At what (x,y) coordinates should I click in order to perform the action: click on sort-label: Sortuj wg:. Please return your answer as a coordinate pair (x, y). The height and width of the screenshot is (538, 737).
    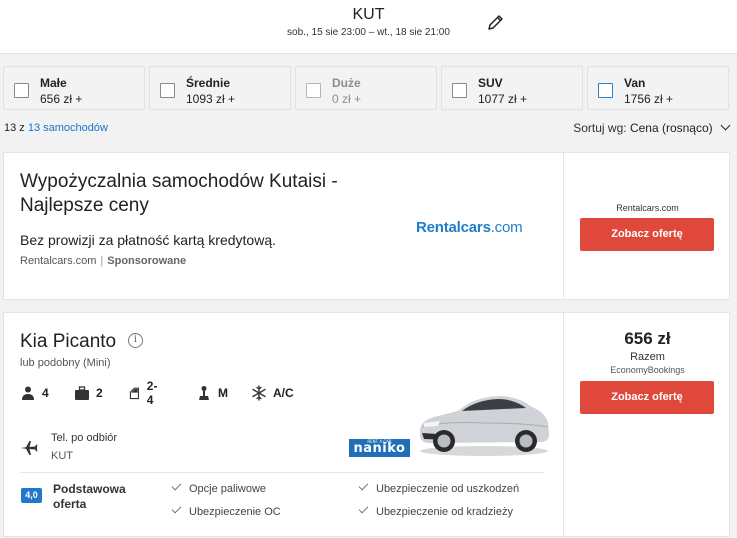
    Looking at the image, I should click on (600, 128).